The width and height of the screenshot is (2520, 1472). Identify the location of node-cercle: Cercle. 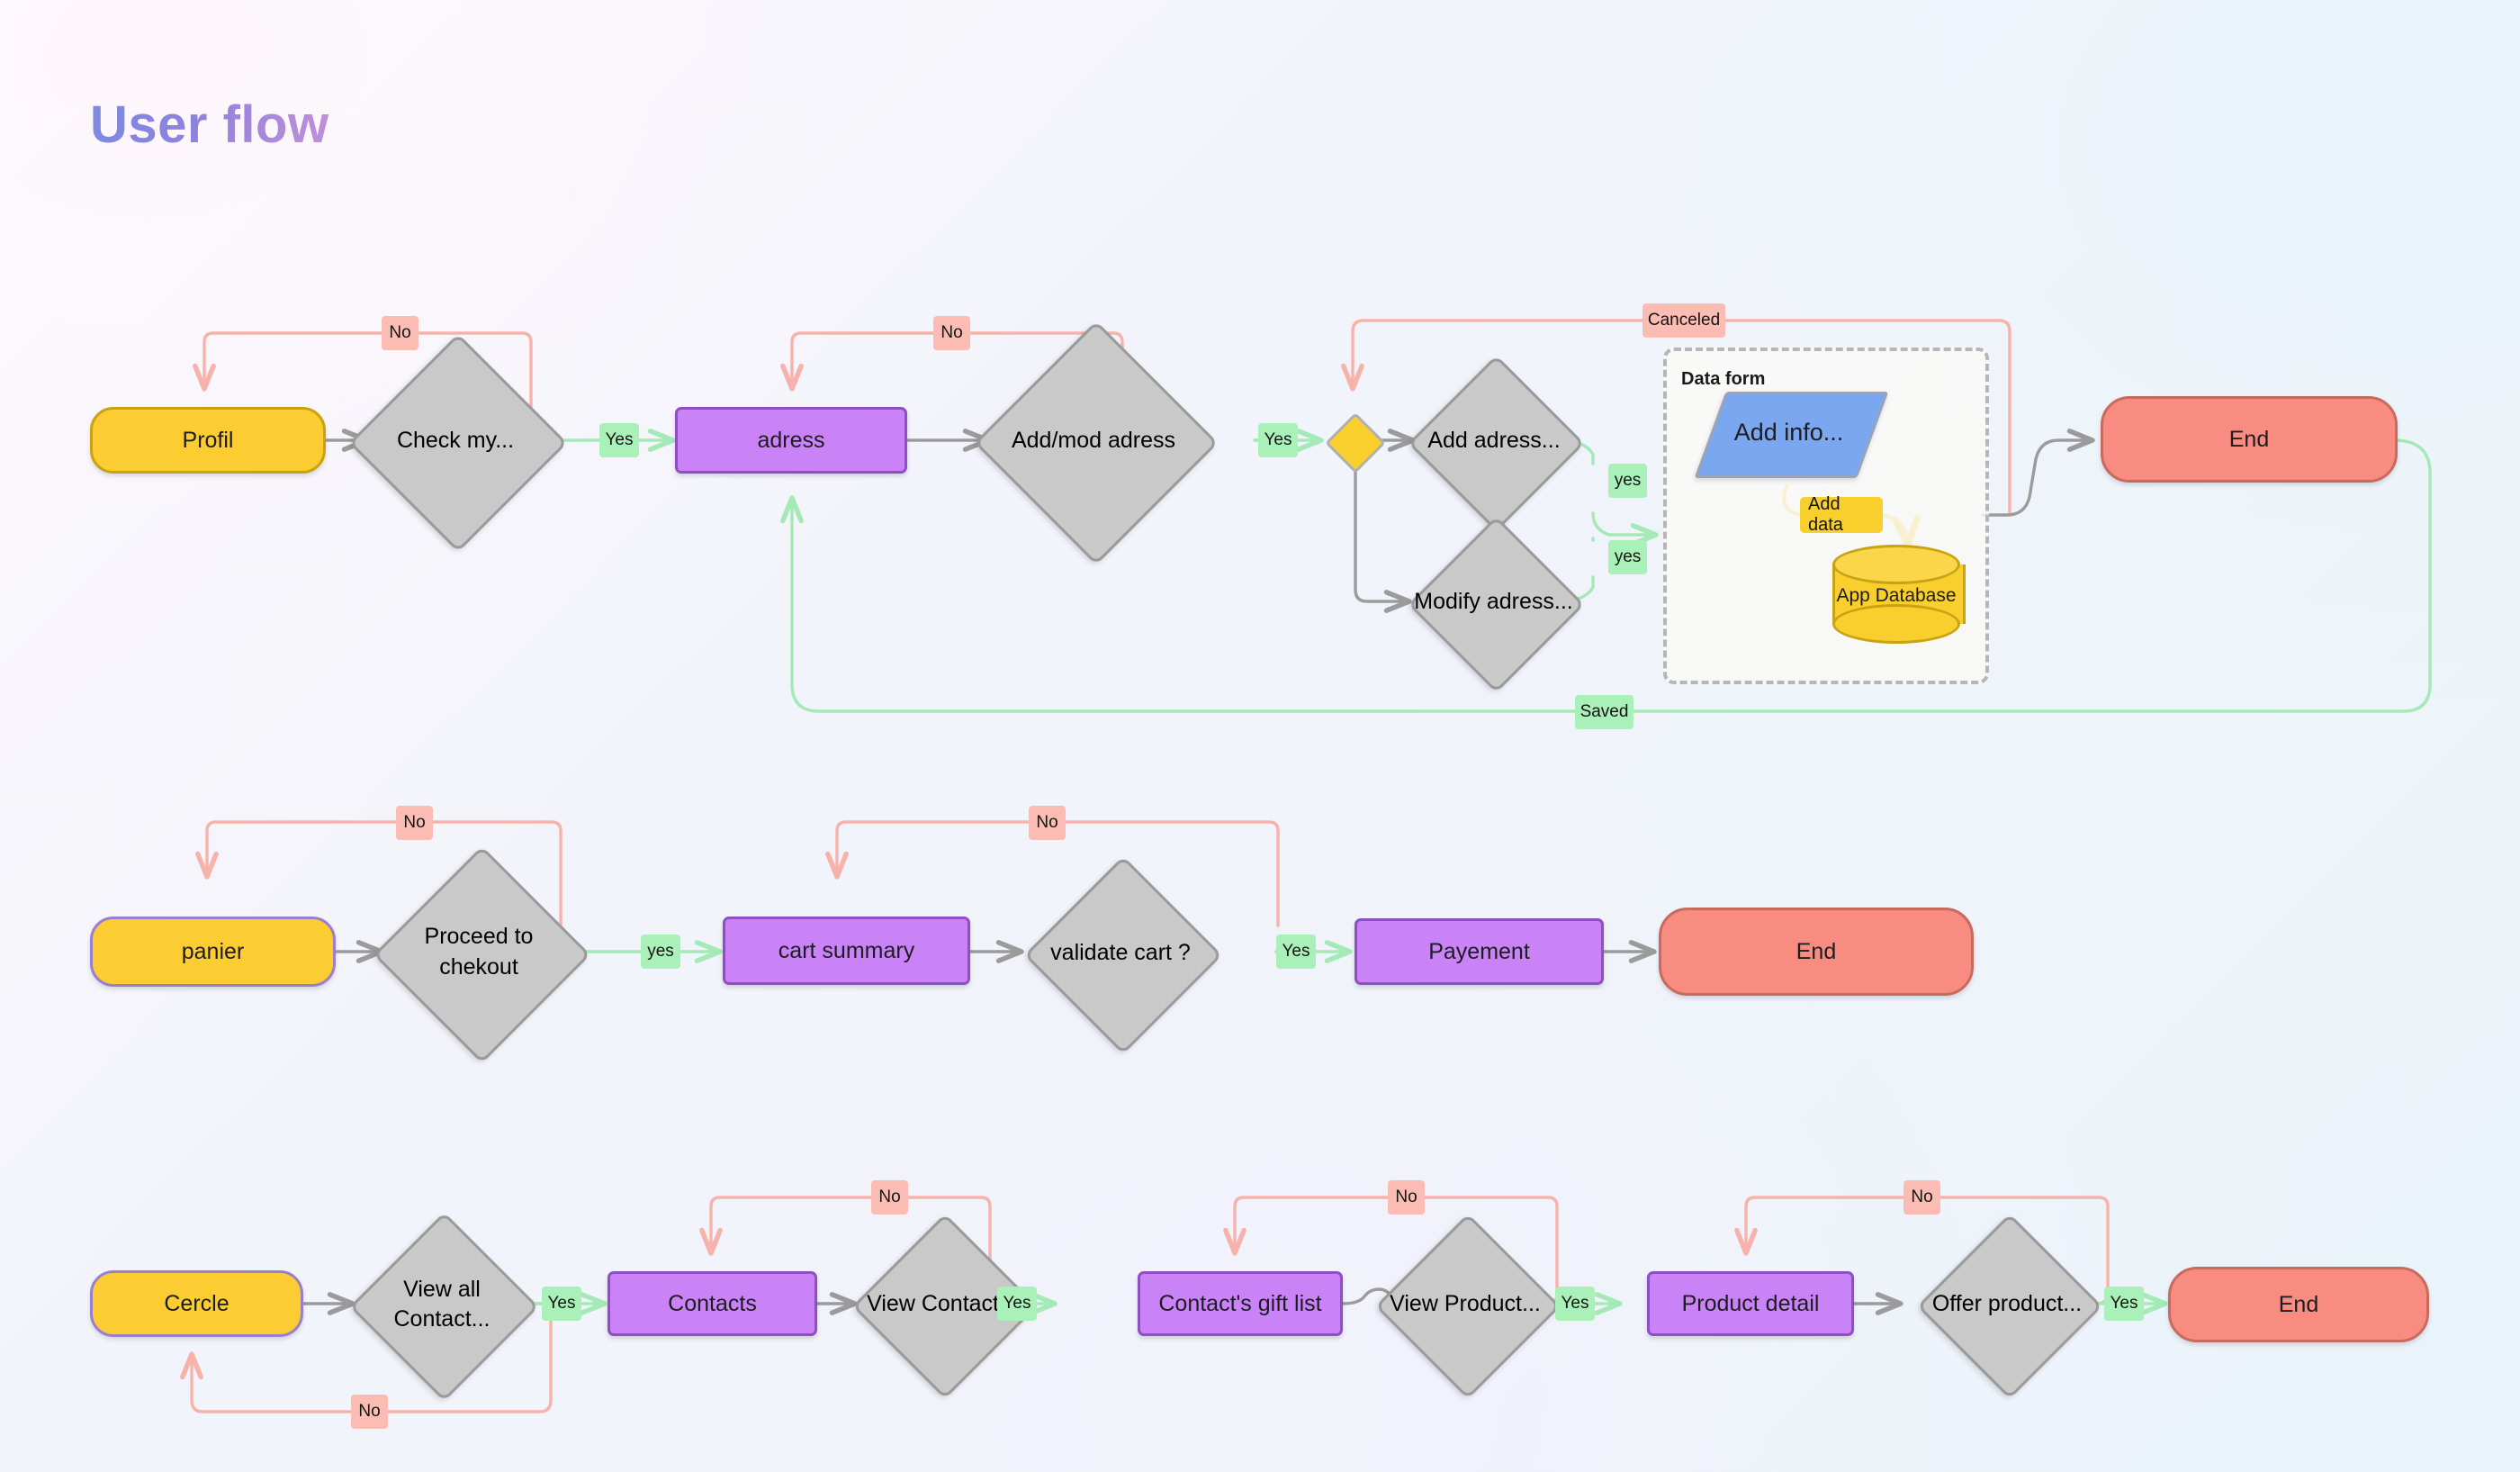
(196, 1303).